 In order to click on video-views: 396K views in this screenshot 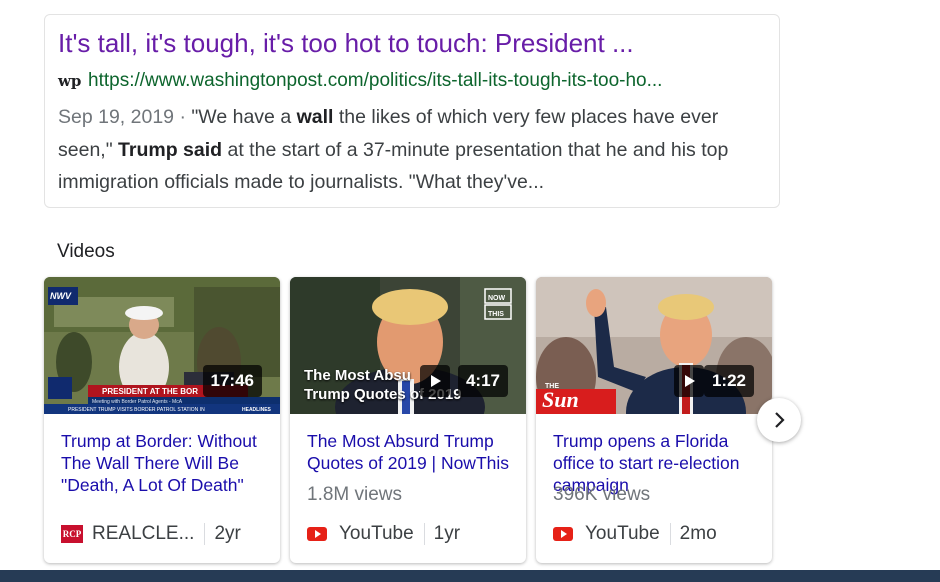, I will do `click(602, 494)`.